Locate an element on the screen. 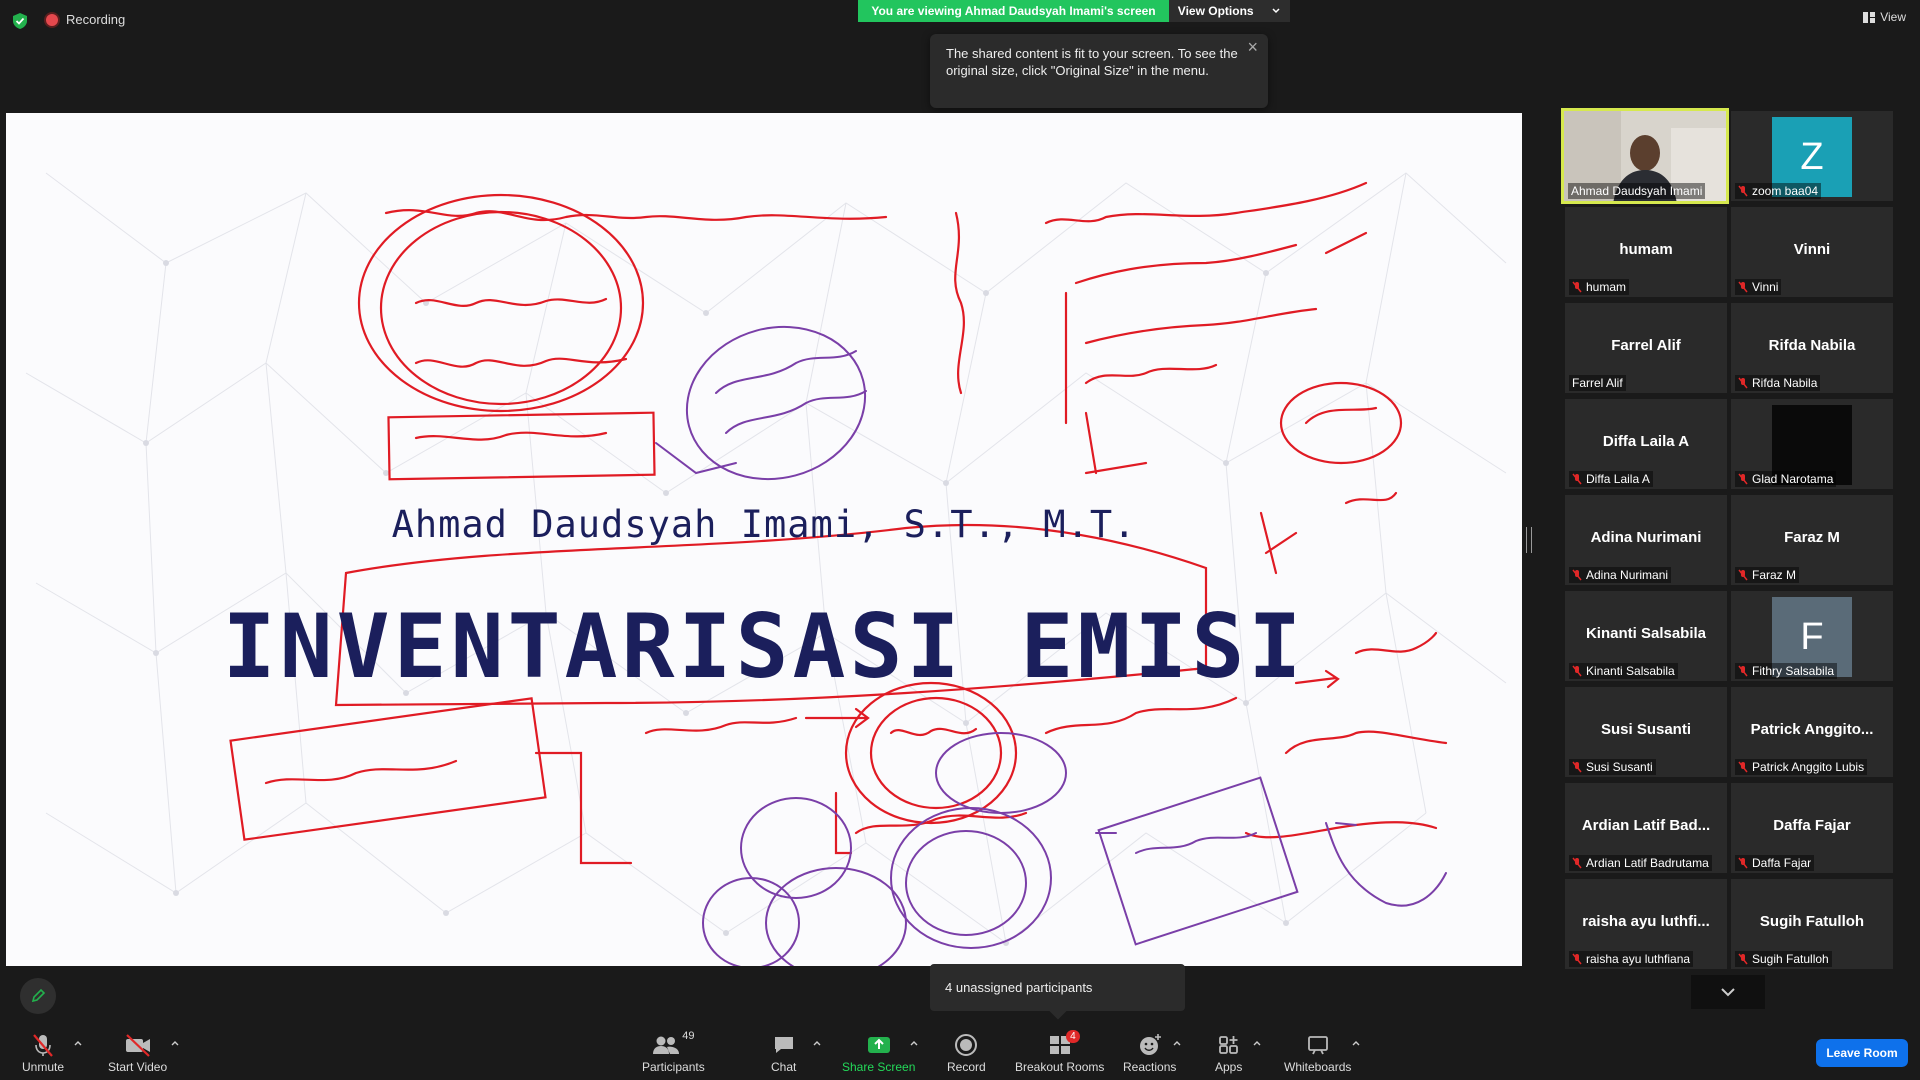  participant-display-name: Daffa Fajar is located at coordinates (1812, 825).